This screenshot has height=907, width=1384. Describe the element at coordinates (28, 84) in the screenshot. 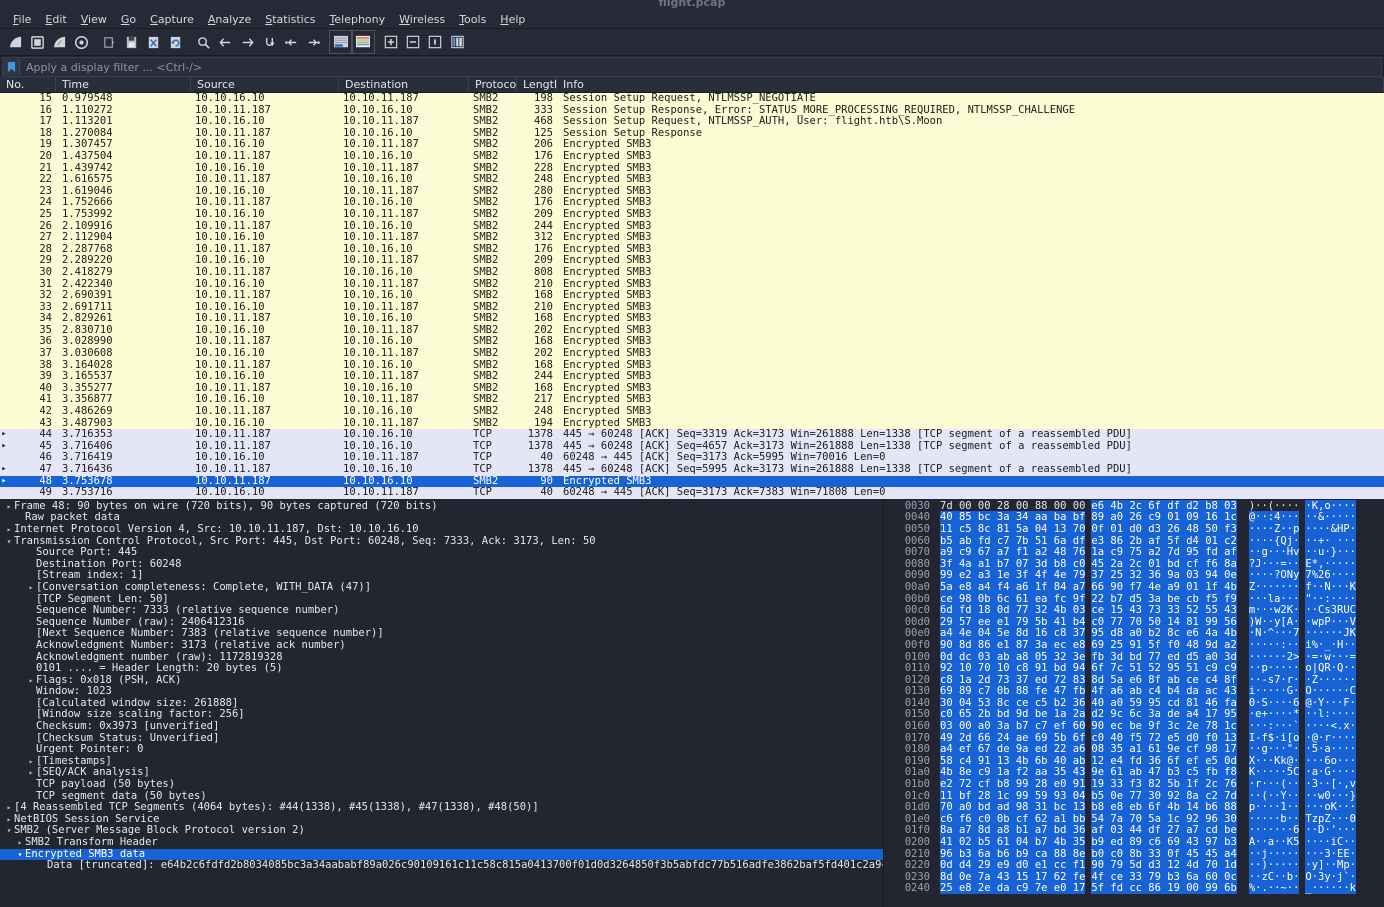

I see `column-header-no: No.` at that location.